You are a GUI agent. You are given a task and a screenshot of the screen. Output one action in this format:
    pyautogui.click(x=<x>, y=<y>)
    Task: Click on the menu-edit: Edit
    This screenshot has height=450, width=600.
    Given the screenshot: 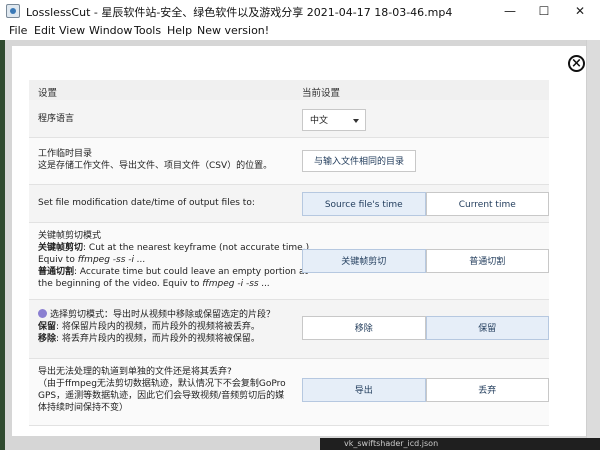 What is the action you would take?
    pyautogui.click(x=44, y=30)
    